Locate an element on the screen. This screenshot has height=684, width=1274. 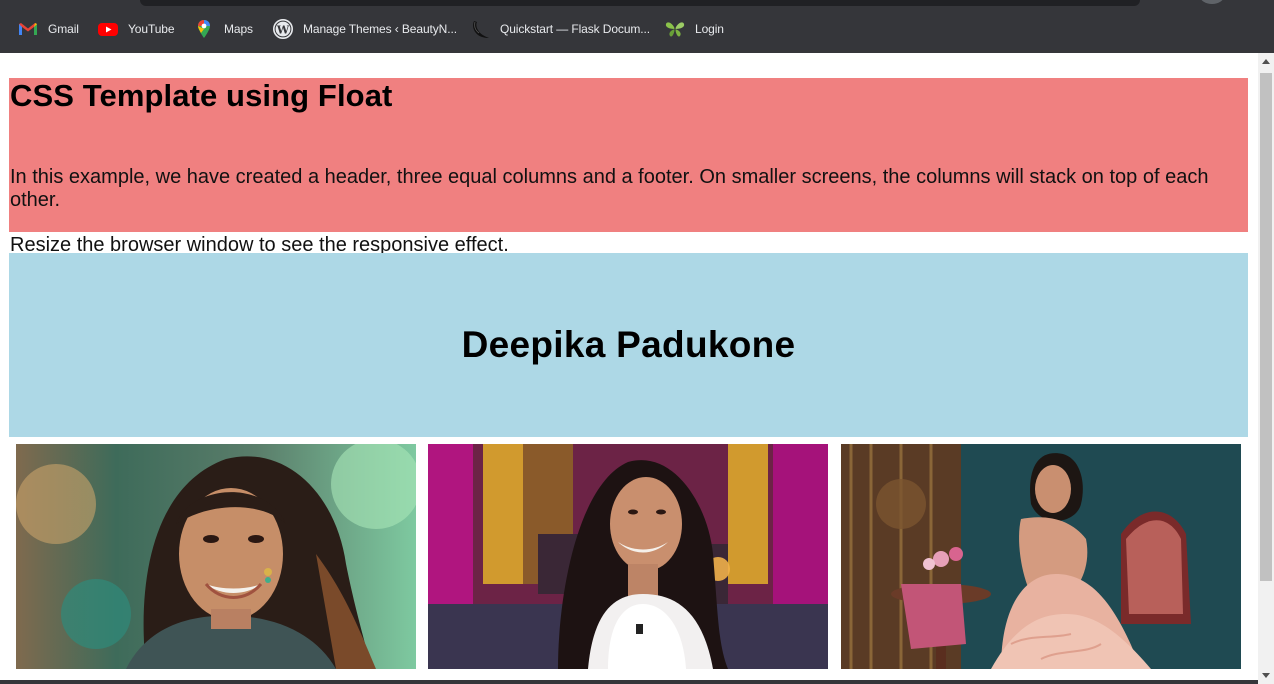
profile-avatar is located at coordinates (1212, 2).